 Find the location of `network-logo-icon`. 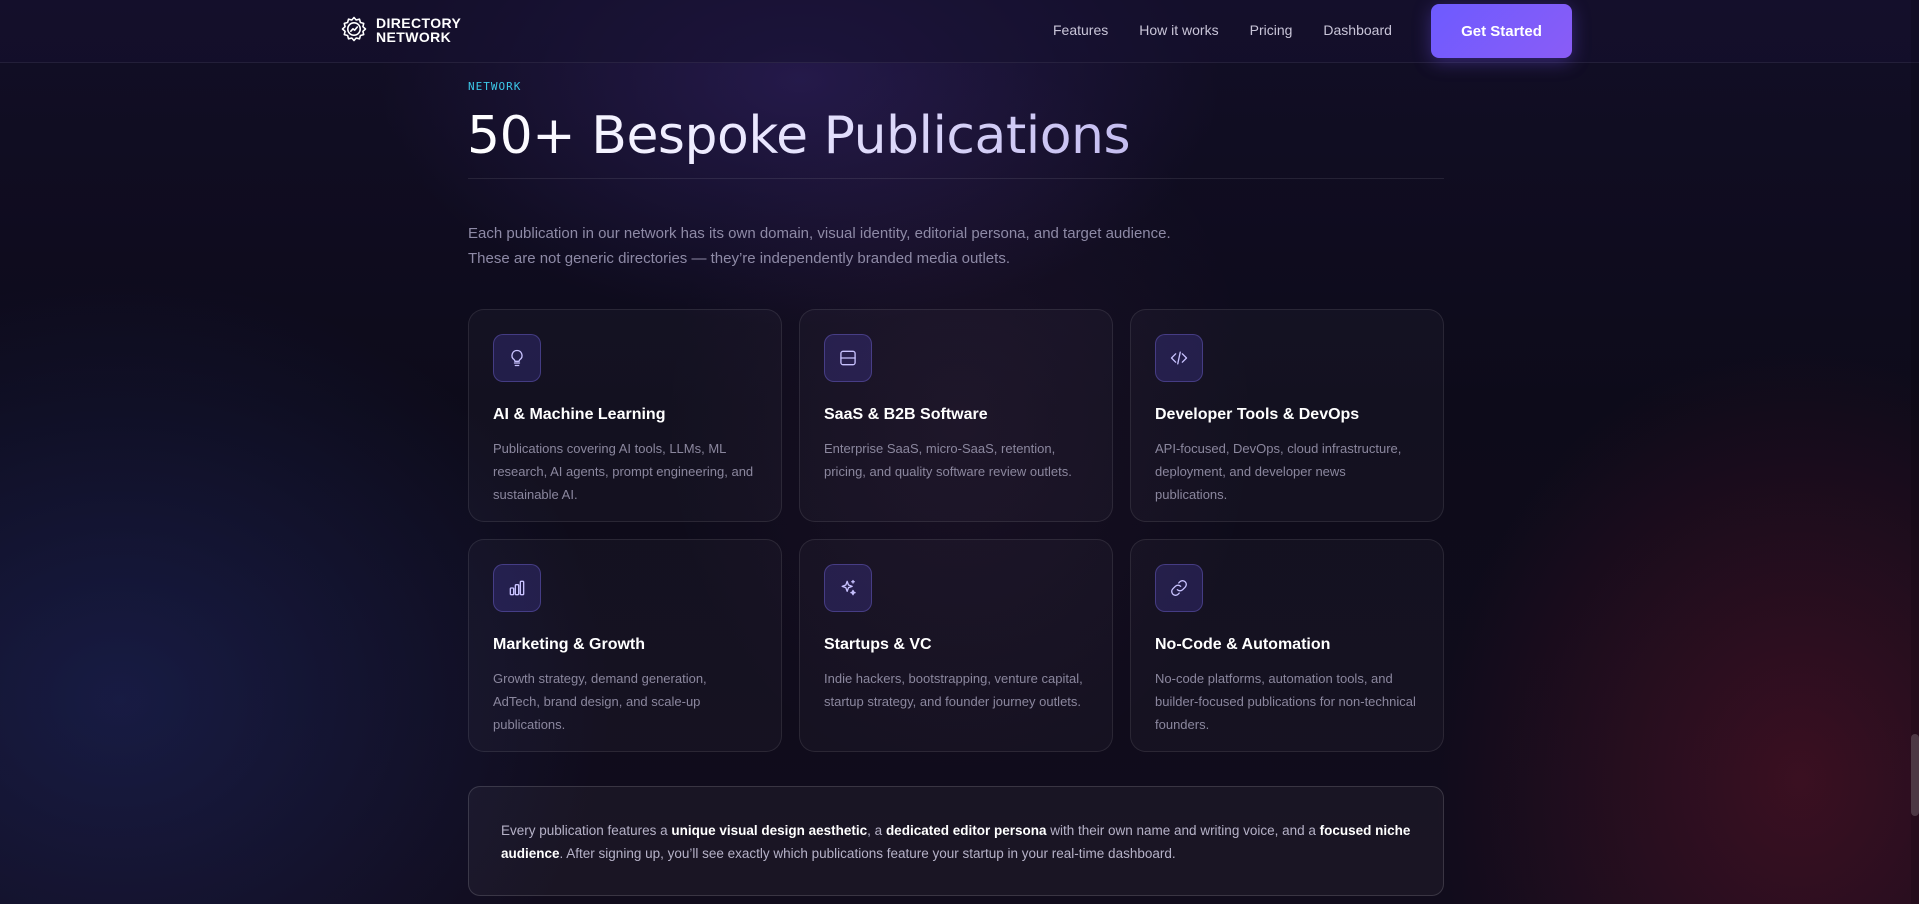

network-logo-icon is located at coordinates (354, 29).